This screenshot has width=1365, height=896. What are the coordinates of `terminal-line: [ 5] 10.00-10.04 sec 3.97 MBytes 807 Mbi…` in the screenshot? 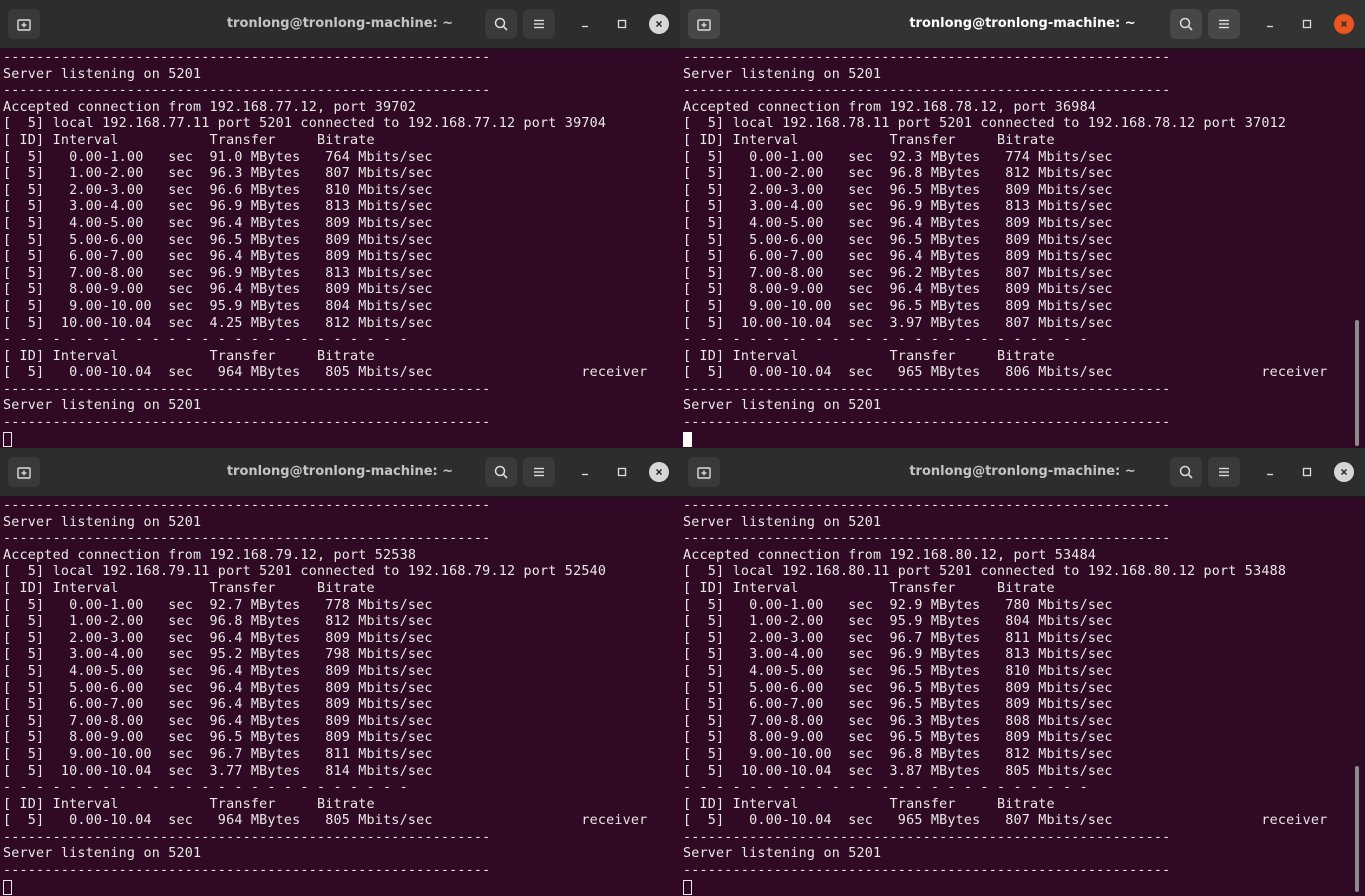 It's located at (898, 323).